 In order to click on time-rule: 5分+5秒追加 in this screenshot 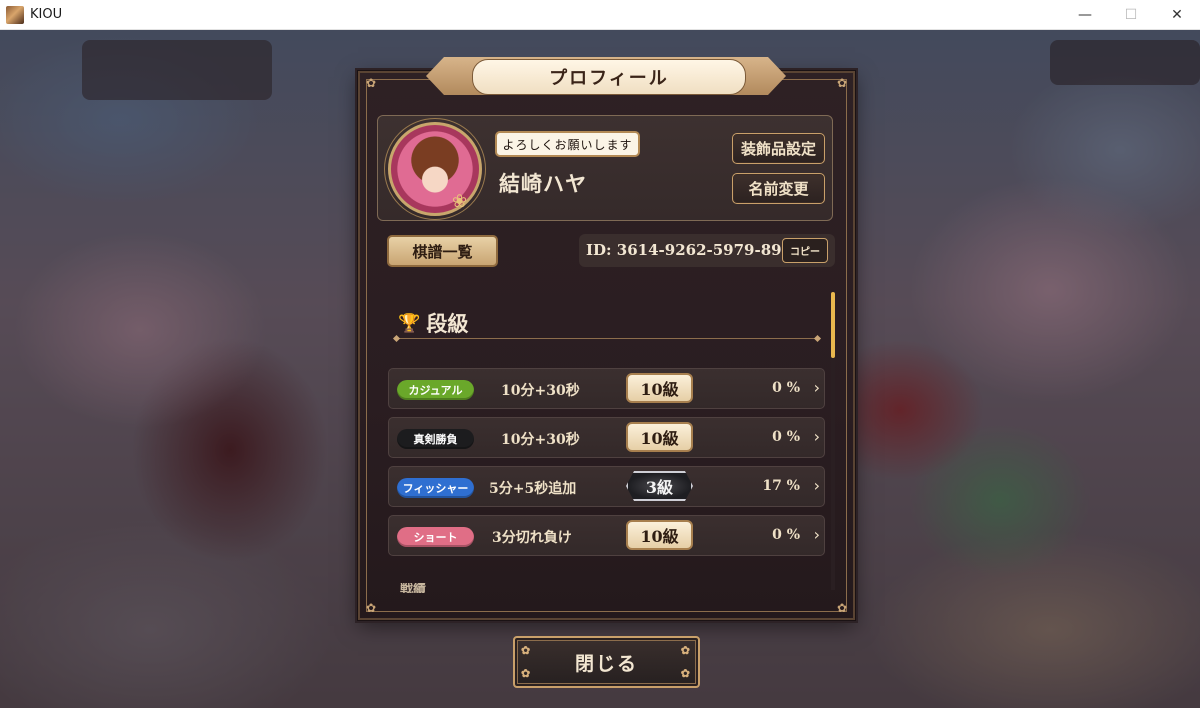, I will do `click(533, 489)`.